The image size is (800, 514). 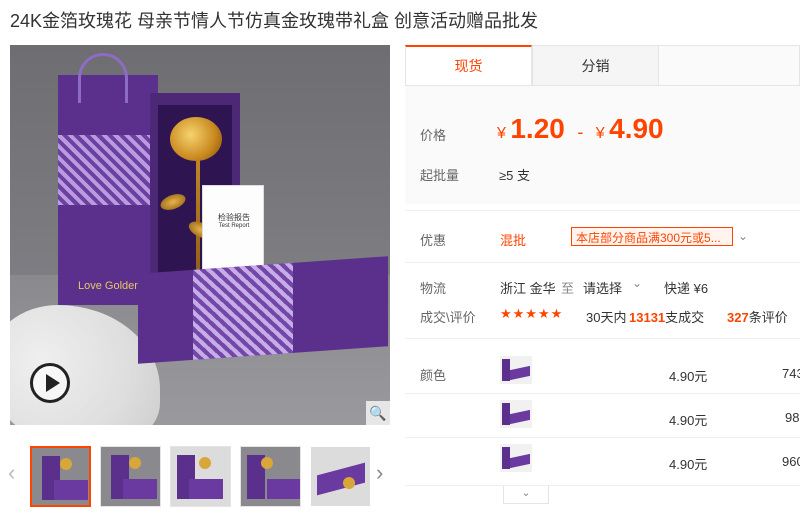 What do you see at coordinates (636, 128) in the screenshot?
I see `price-max: 4.90` at bounding box center [636, 128].